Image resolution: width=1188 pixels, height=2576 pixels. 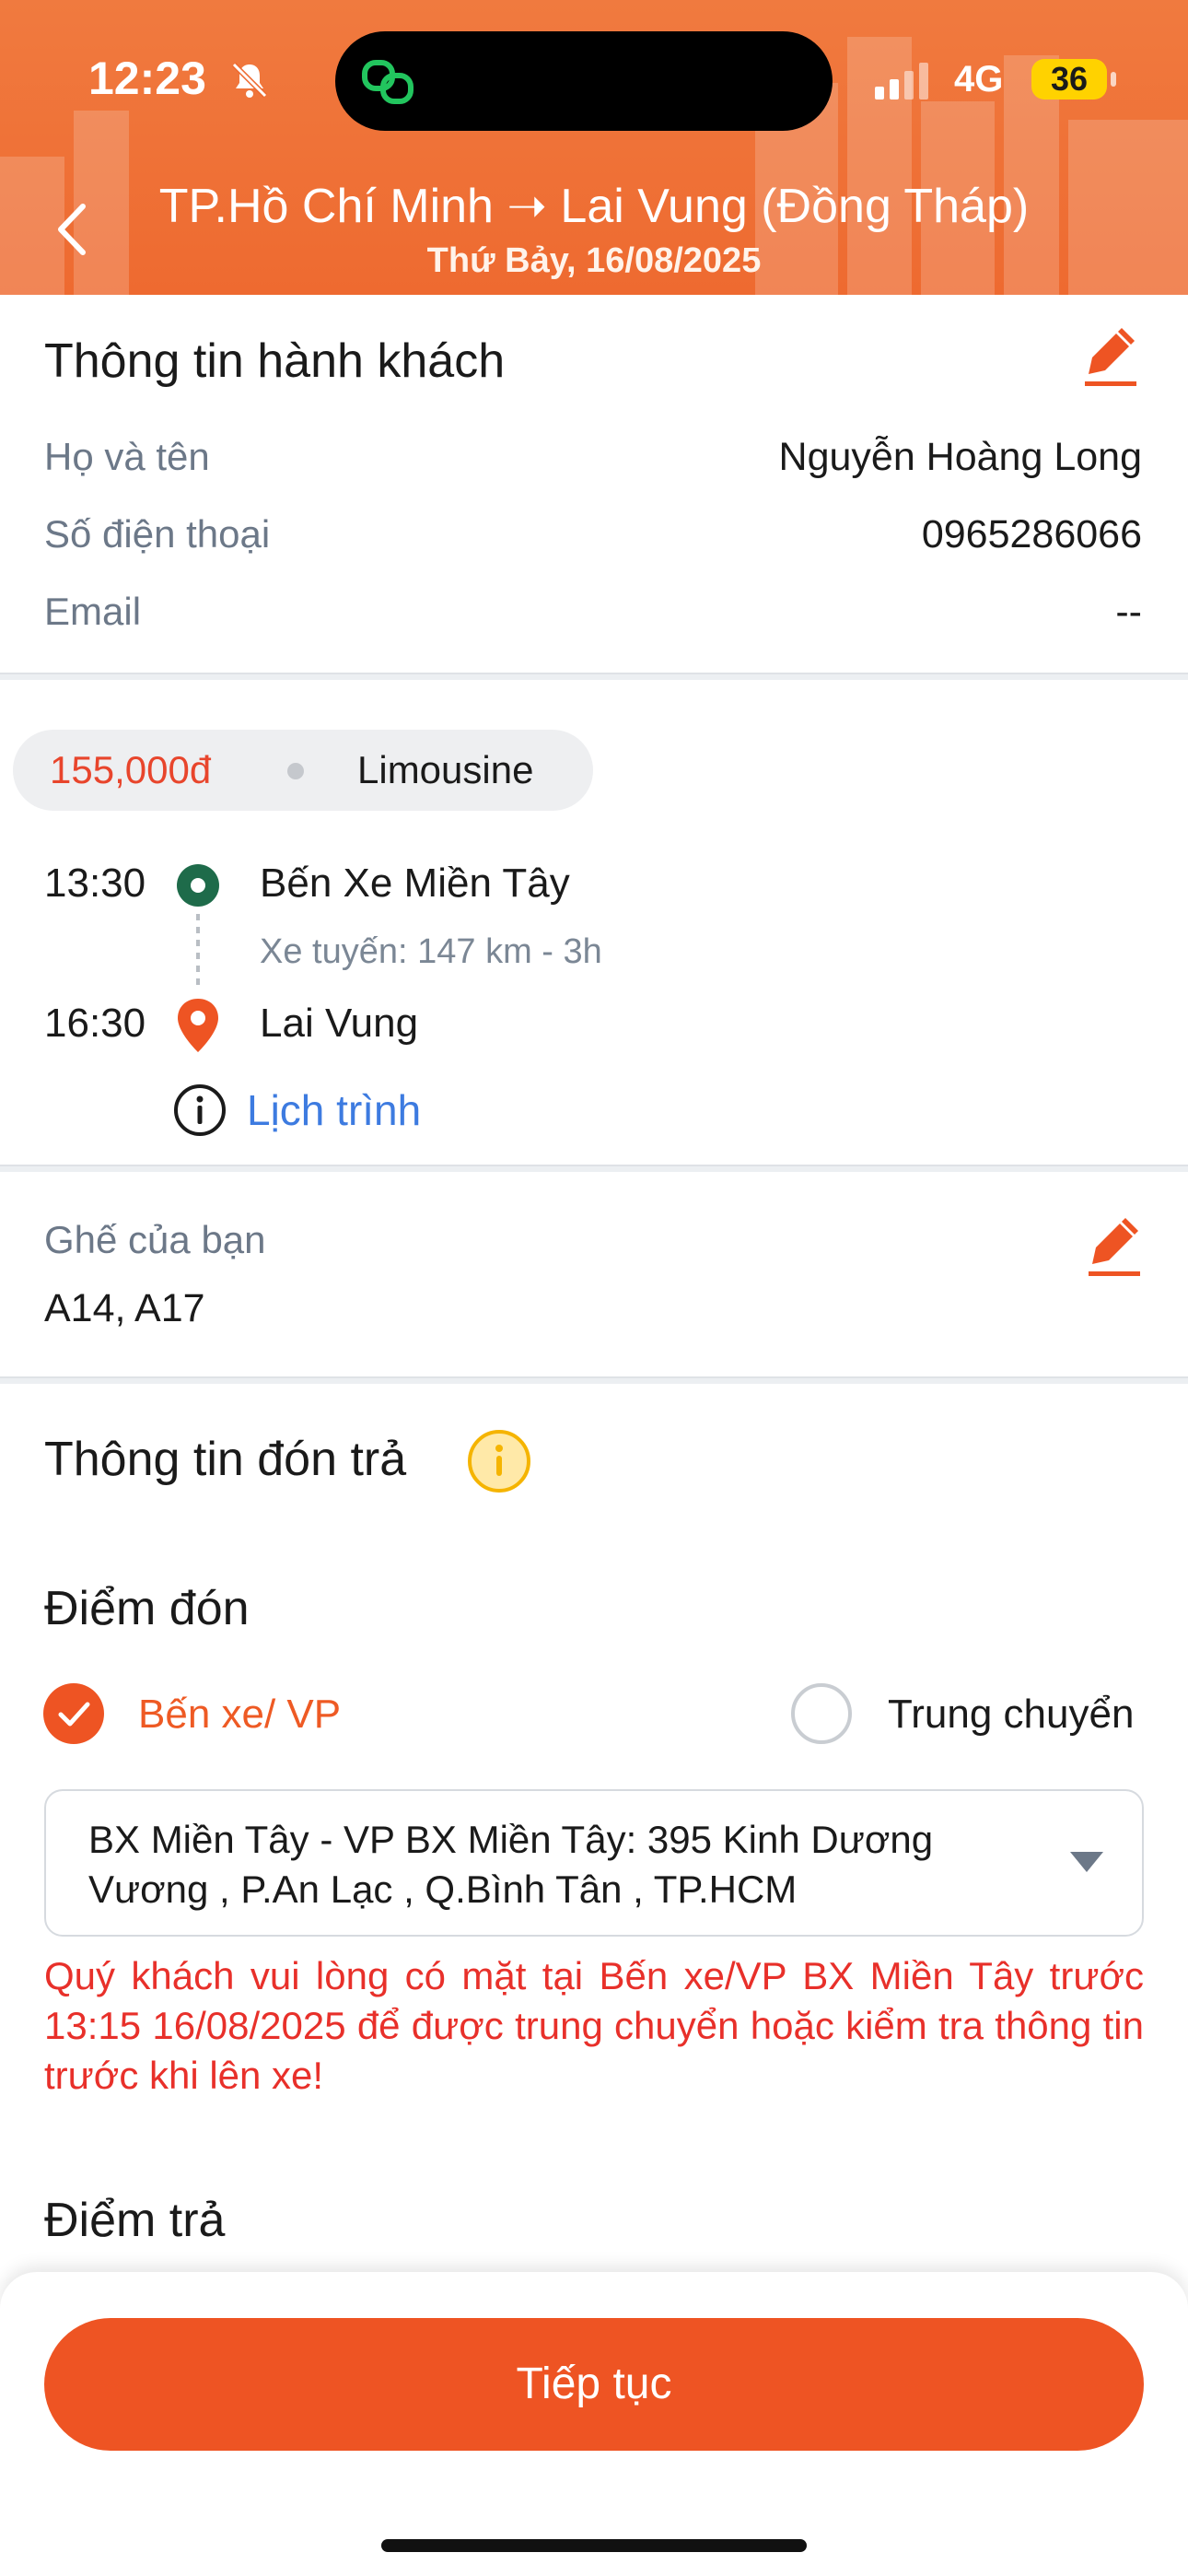 I want to click on cellular-signal-icon, so click(x=901, y=81).